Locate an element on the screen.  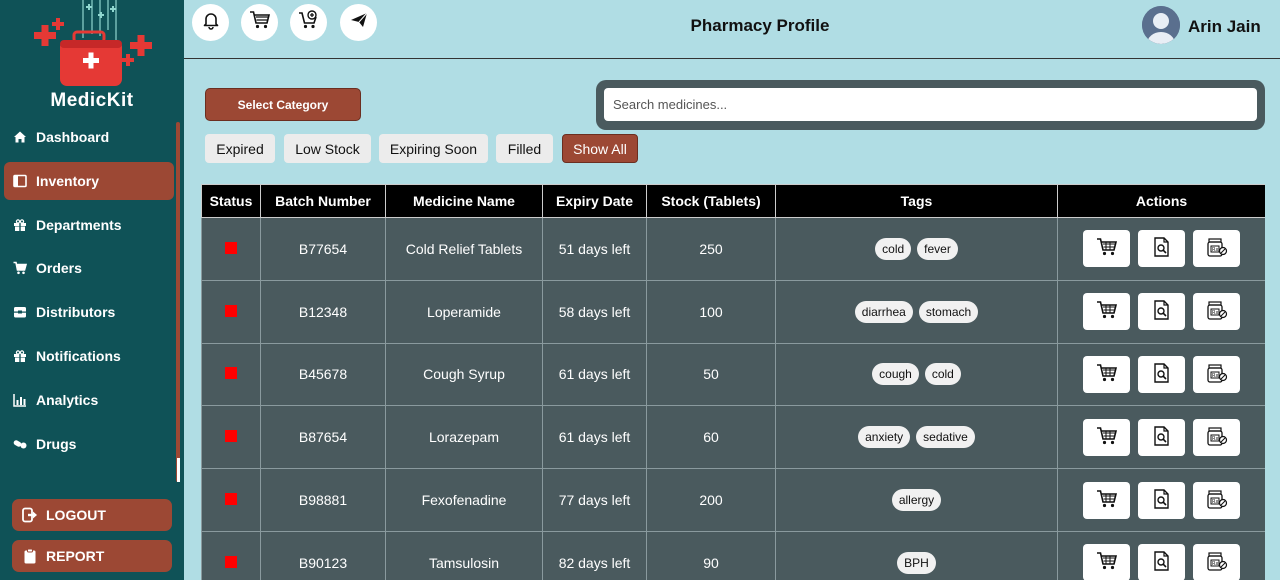
filter-show-all: Show All is located at coordinates (600, 148).